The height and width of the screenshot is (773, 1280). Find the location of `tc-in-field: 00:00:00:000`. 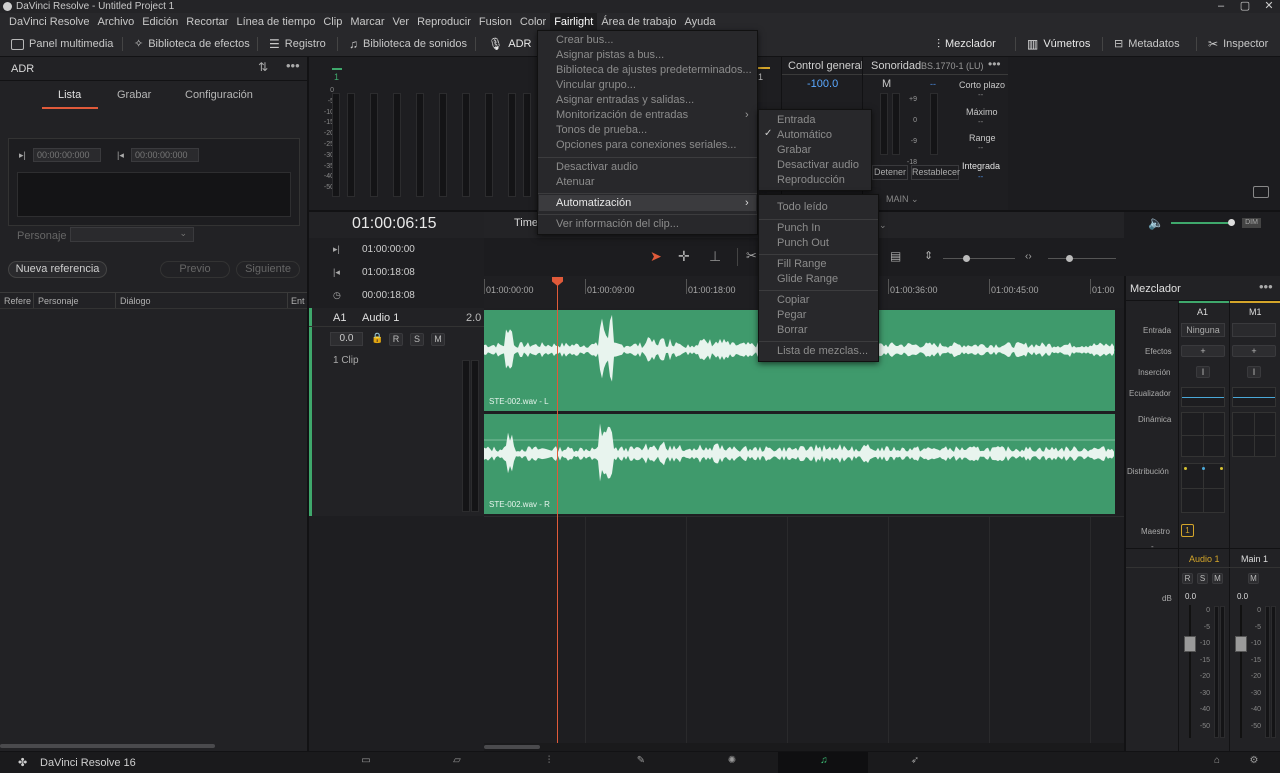

tc-in-field: 00:00:00:000 is located at coordinates (67, 155).